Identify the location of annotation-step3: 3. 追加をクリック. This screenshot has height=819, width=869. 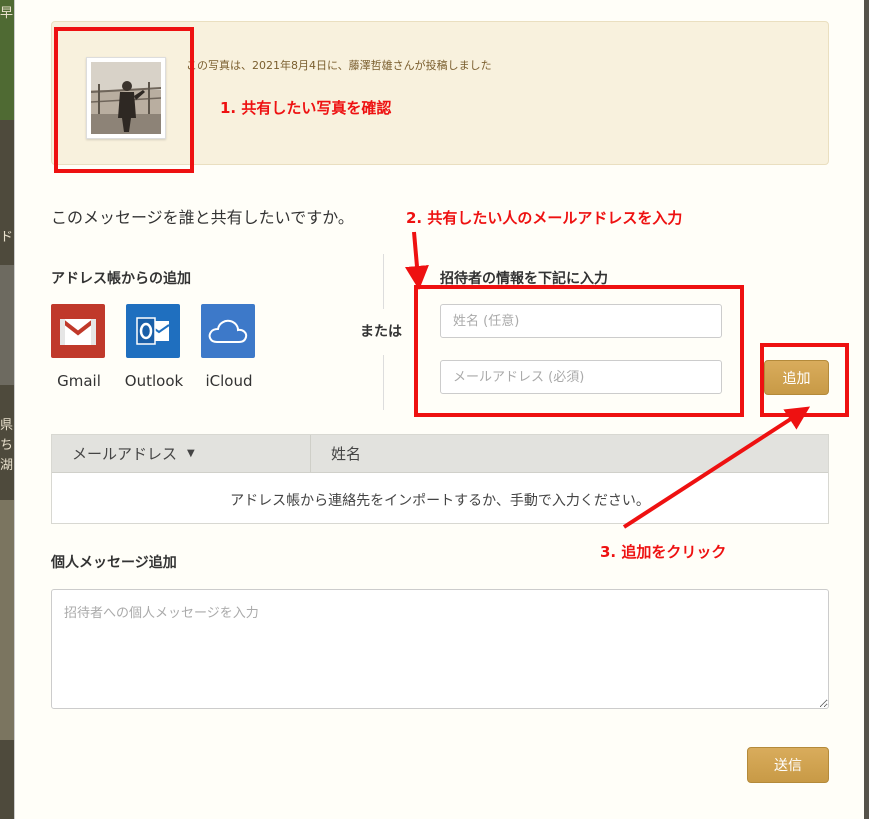
(663, 552).